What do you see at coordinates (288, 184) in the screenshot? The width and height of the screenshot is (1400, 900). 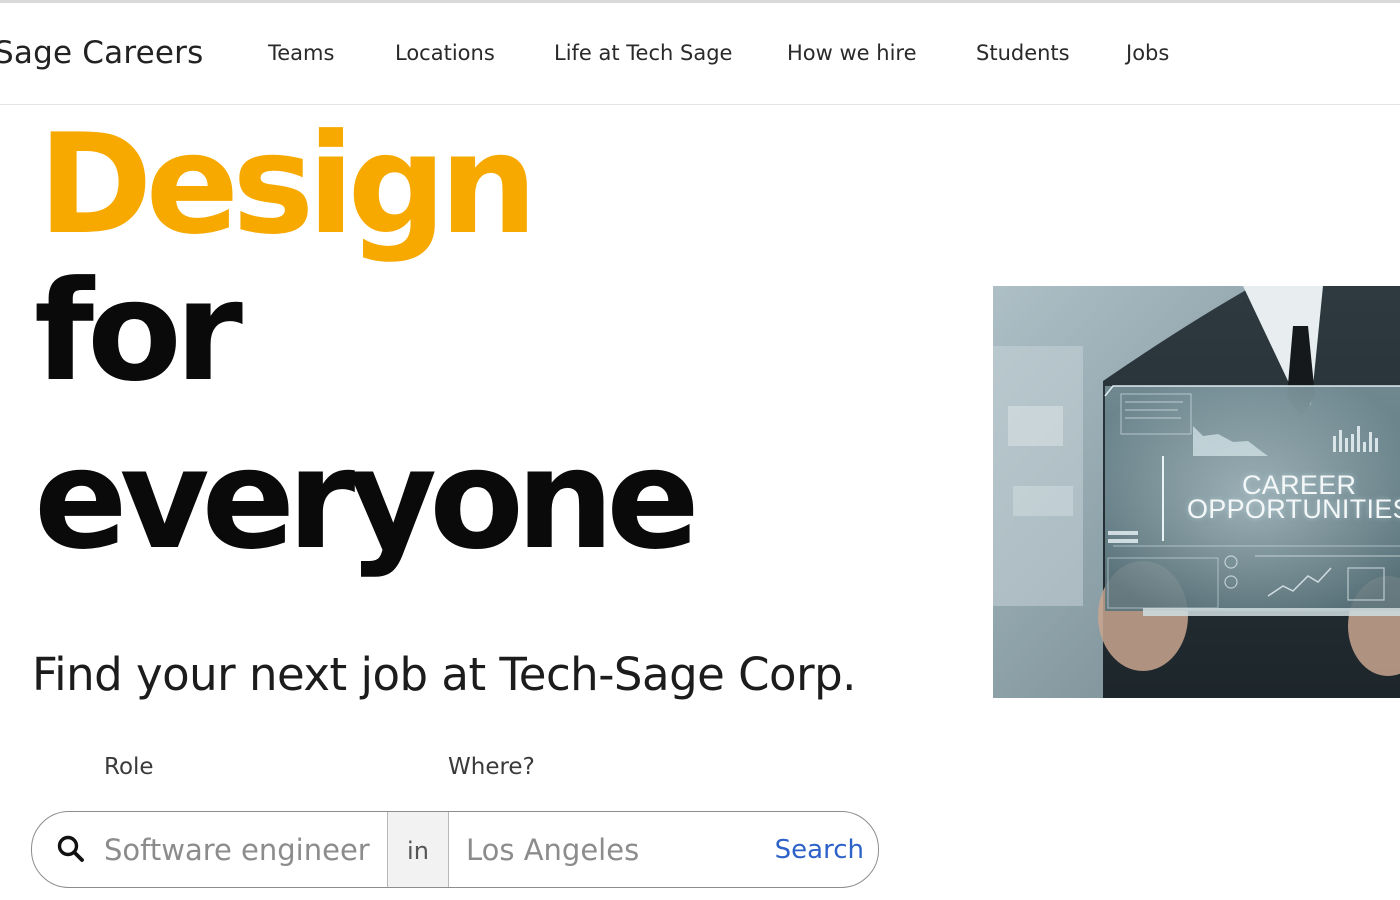 I see `hero-headline-design: Design` at bounding box center [288, 184].